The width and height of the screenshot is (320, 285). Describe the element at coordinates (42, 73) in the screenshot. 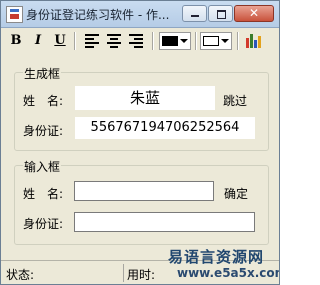

I see `output-group-title: 生成框` at that location.